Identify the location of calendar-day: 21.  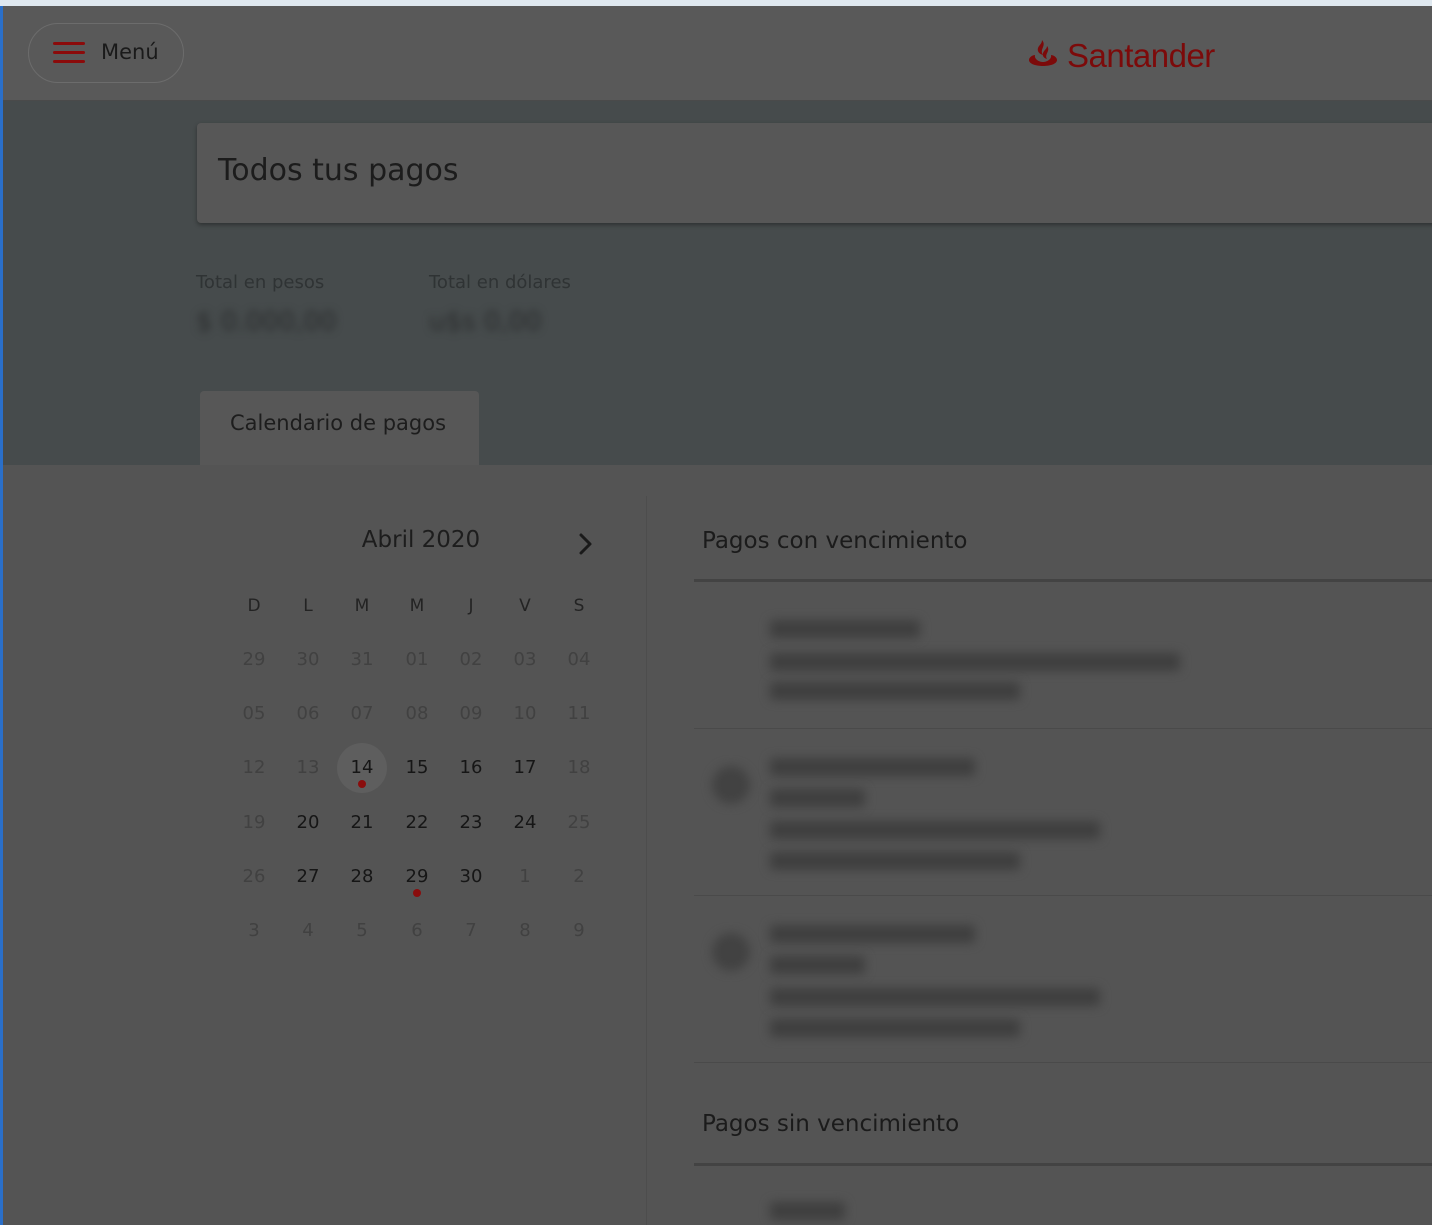
(362, 823).